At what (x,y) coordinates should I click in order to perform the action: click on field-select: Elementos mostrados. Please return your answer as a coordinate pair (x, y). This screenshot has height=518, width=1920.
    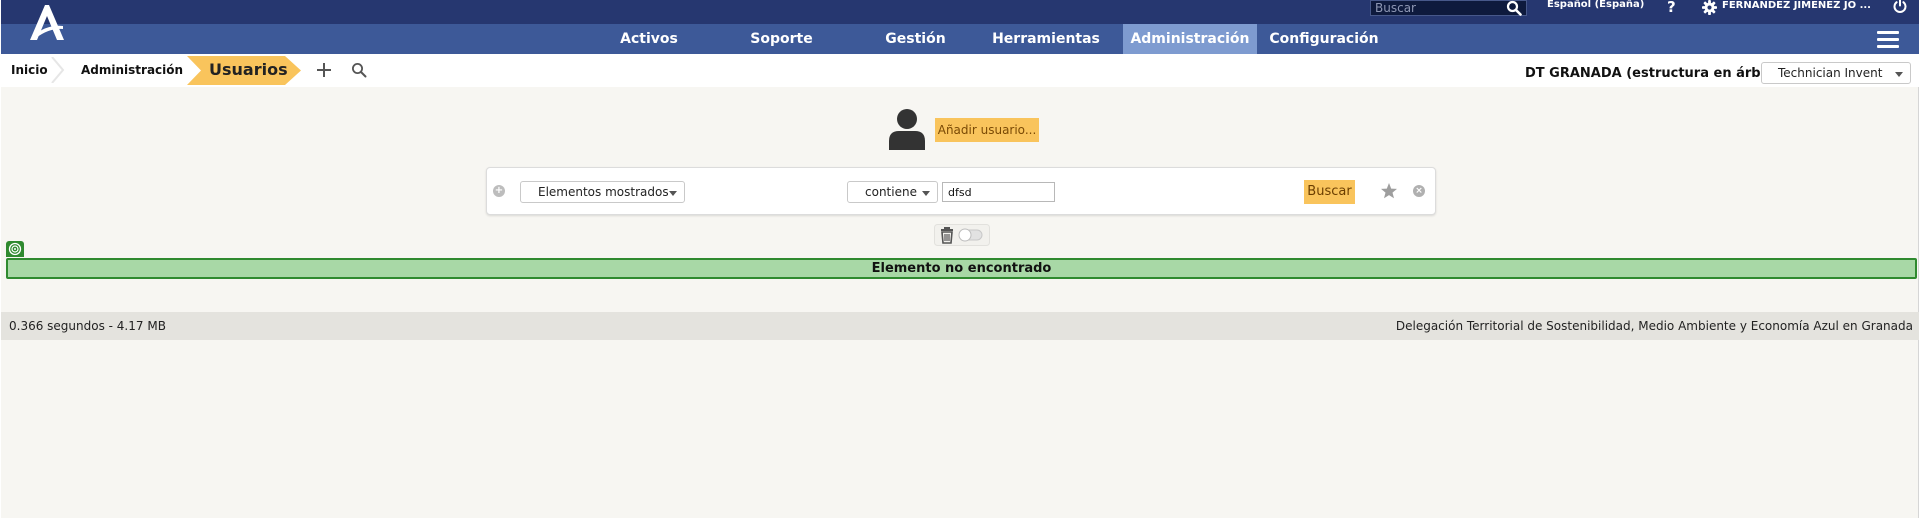
    Looking at the image, I should click on (602, 192).